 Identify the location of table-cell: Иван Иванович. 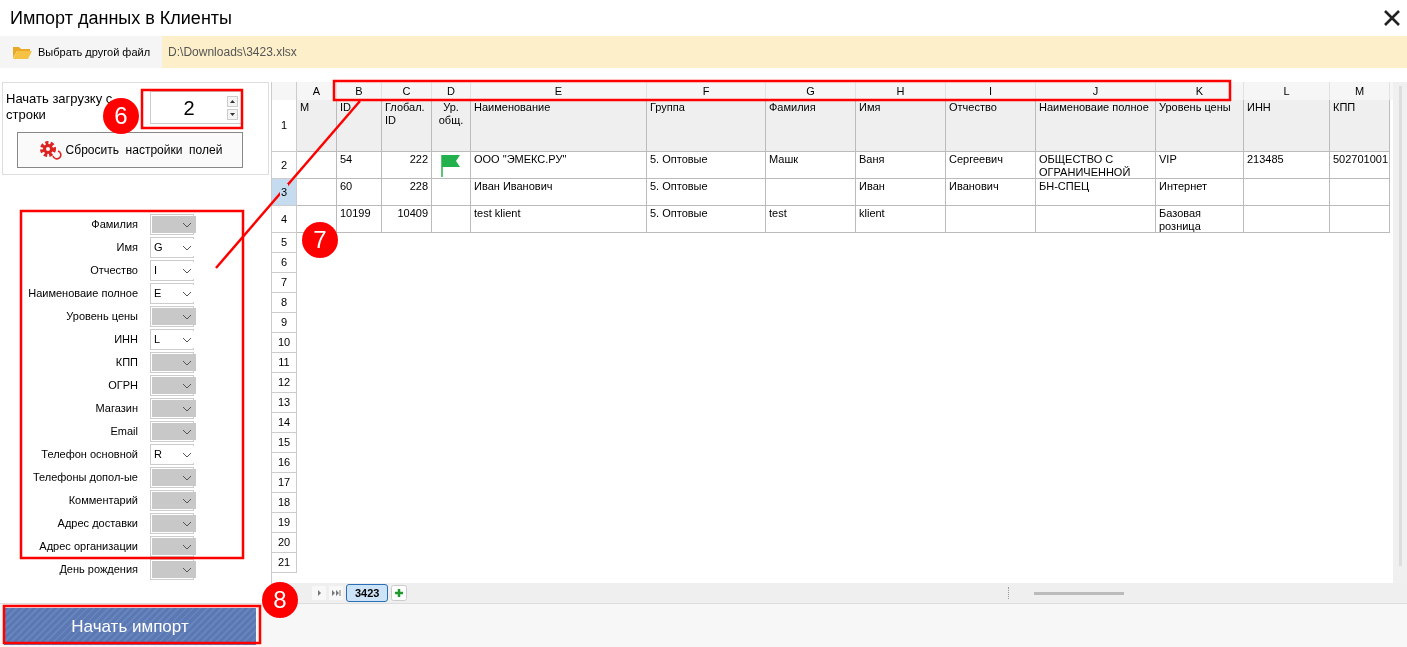
(559, 192).